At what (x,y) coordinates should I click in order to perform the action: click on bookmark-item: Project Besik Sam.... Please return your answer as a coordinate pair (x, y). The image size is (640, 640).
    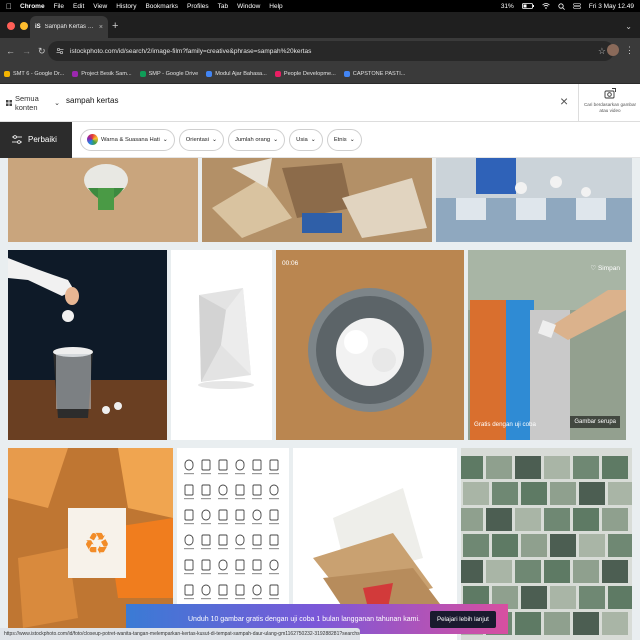
    Looking at the image, I should click on (102, 73).